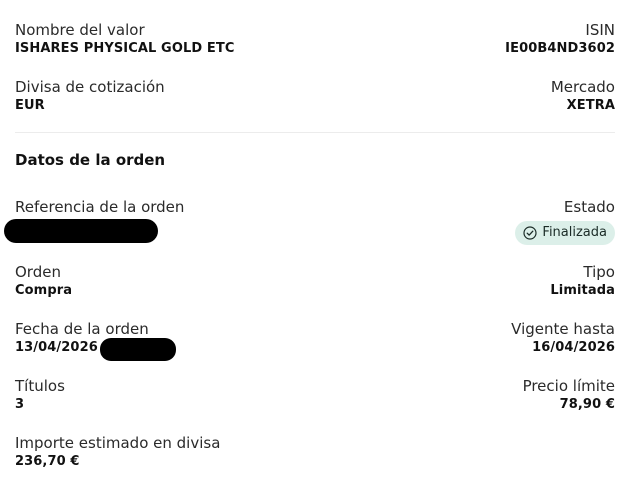  What do you see at coordinates (315, 132) in the screenshot?
I see `section-divider` at bounding box center [315, 132].